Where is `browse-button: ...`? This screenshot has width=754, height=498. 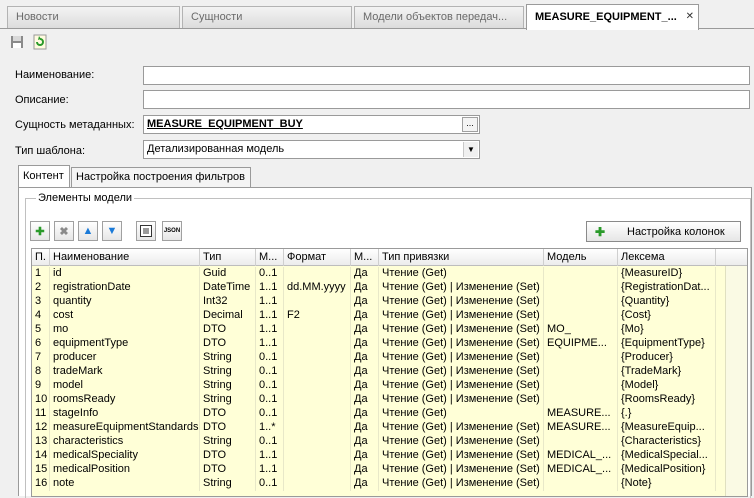 browse-button: ... is located at coordinates (470, 124).